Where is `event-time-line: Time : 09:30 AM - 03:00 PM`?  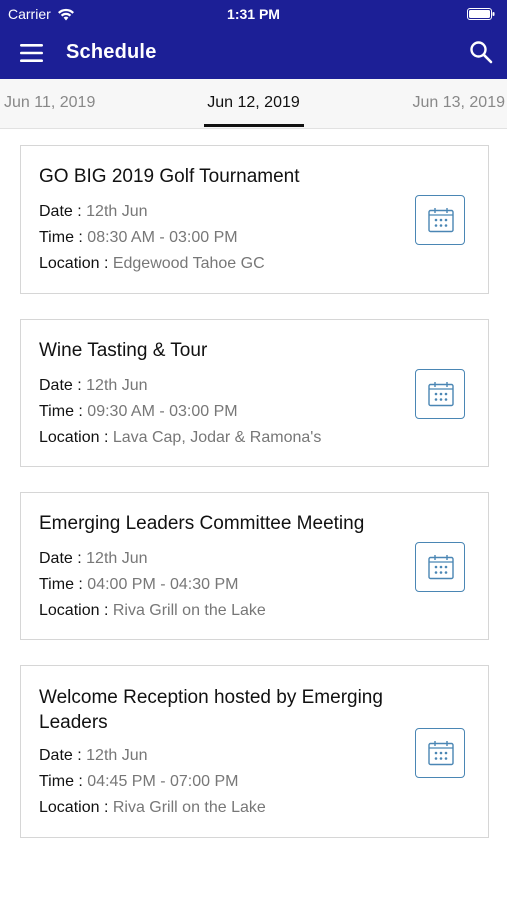
event-time-line: Time : 09:30 AM - 03:00 PM is located at coordinates (138, 412).